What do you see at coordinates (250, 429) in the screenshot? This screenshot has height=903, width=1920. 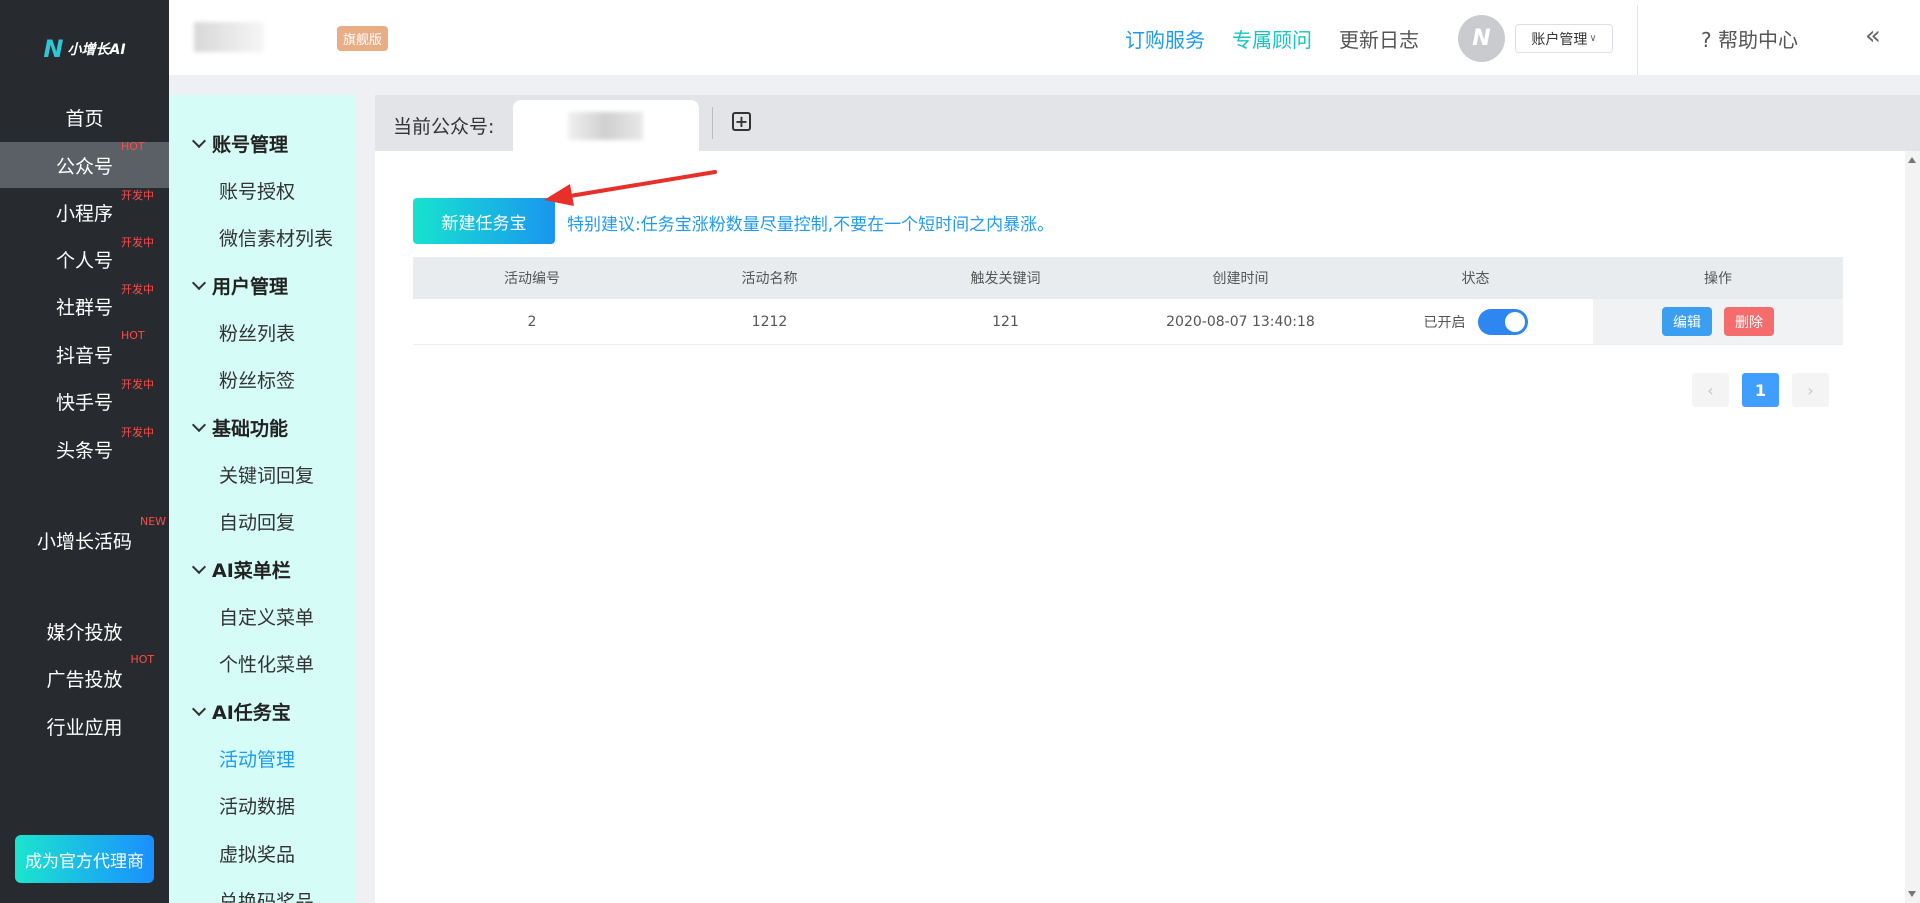 I see `menu-group-title: 基础功能` at bounding box center [250, 429].